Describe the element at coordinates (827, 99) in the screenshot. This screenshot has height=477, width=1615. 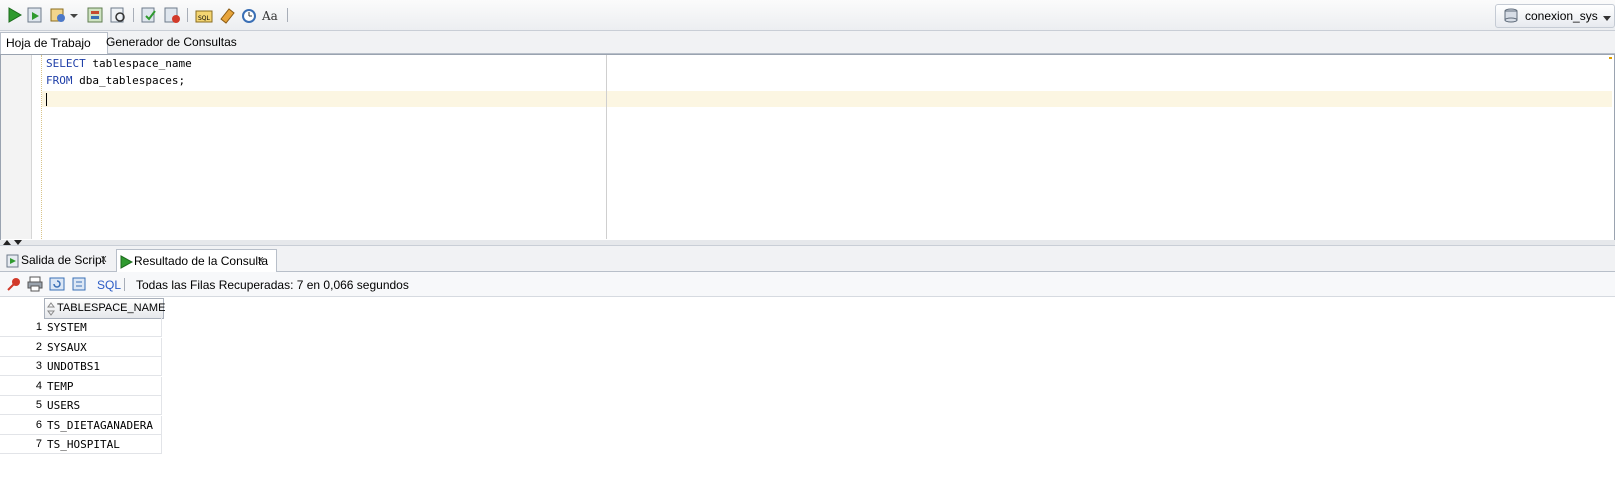
I see `current-line-highlight` at that location.